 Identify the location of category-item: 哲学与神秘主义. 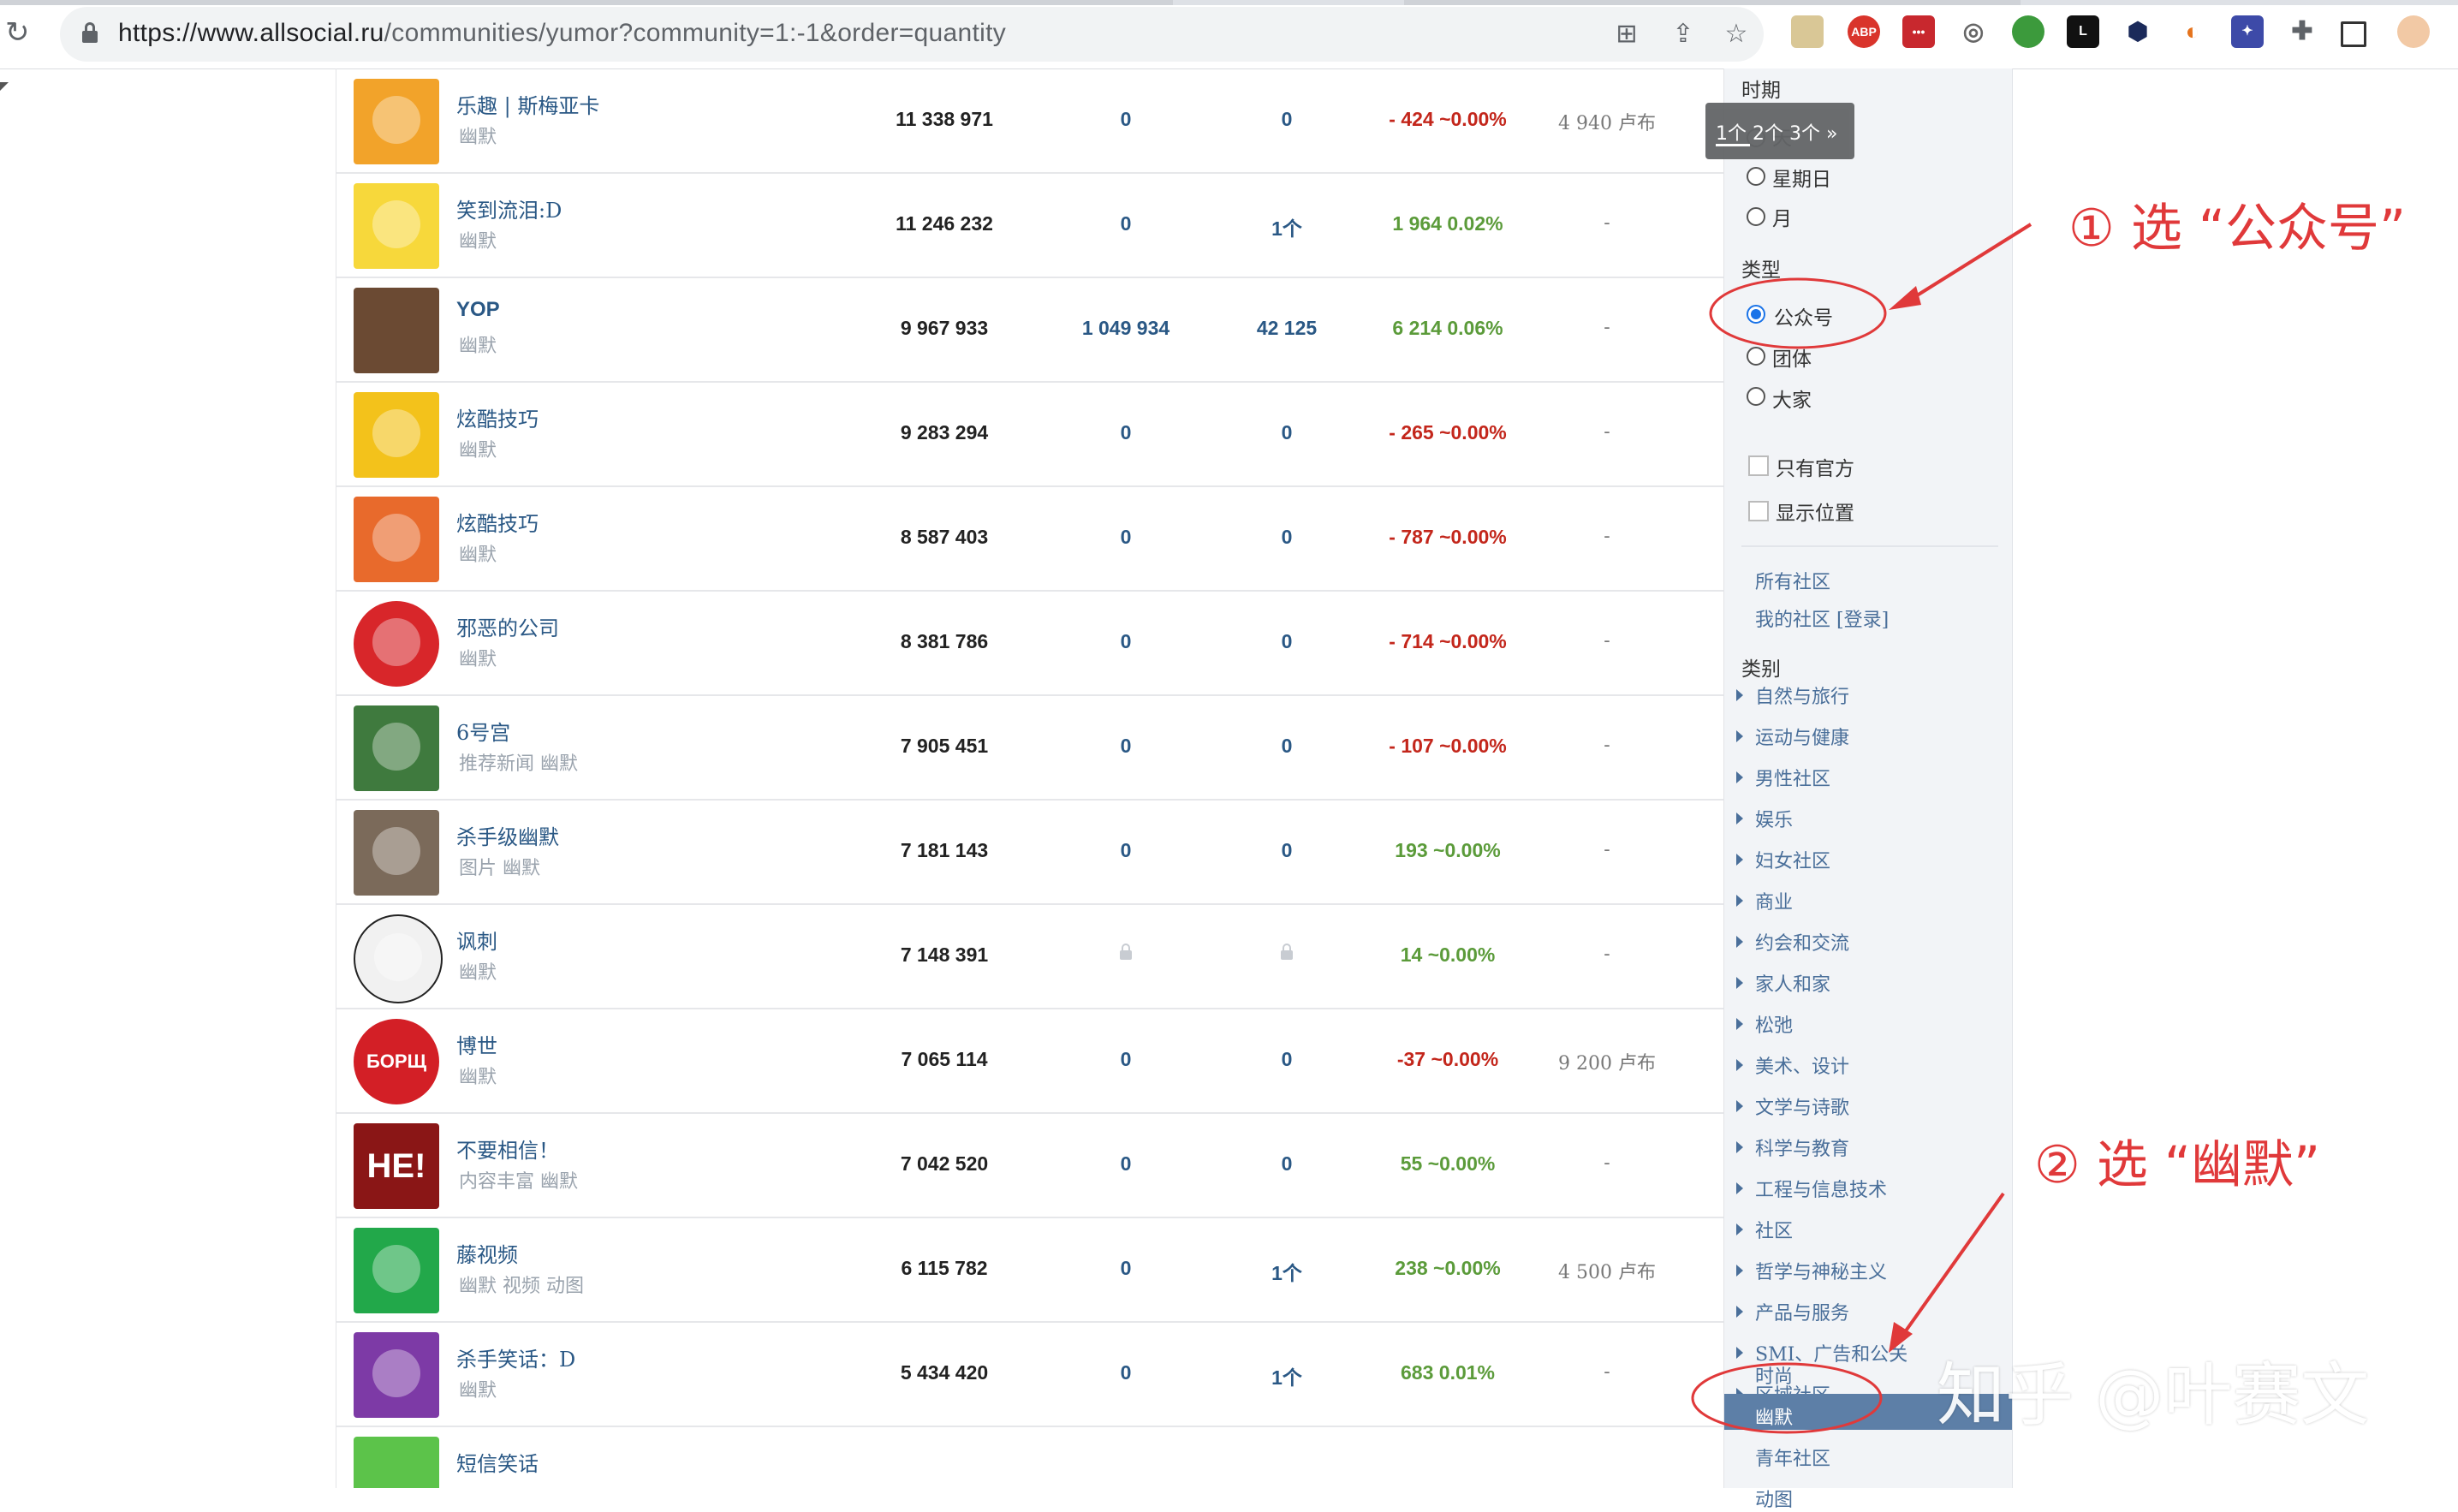
(1821, 1270).